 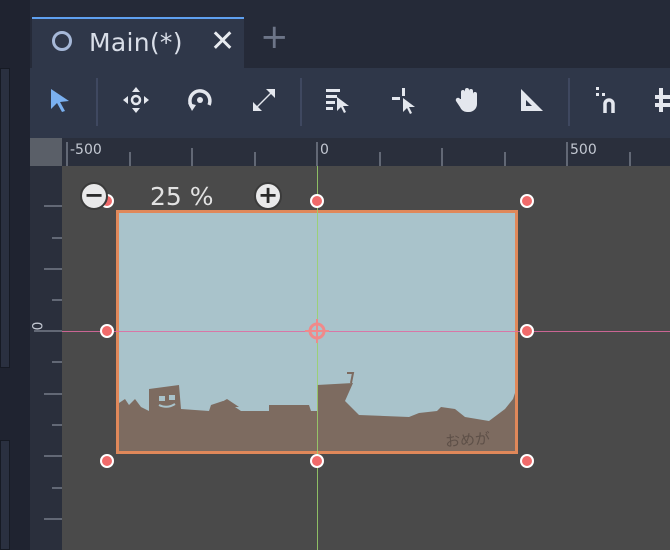 I want to click on ruler-triangle-icon, so click(x=532, y=100).